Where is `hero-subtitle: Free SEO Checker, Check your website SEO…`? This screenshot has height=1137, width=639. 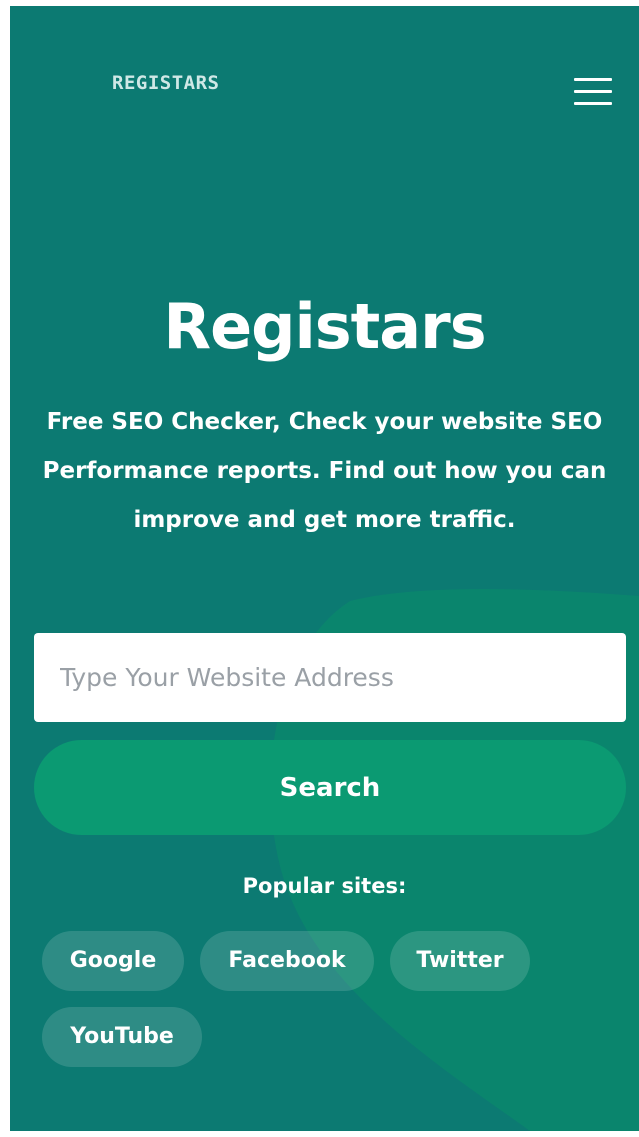 hero-subtitle: Free SEO Checker, Check your website SEO… is located at coordinates (324, 471).